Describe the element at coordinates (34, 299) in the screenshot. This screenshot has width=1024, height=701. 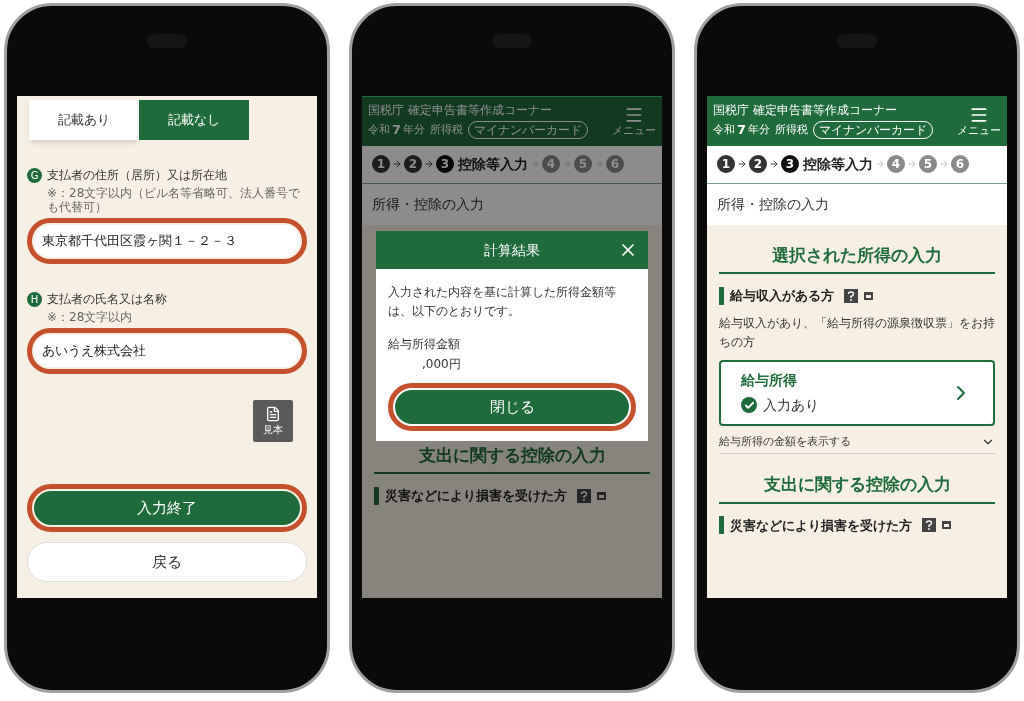
I see `field-badge: H` at that location.